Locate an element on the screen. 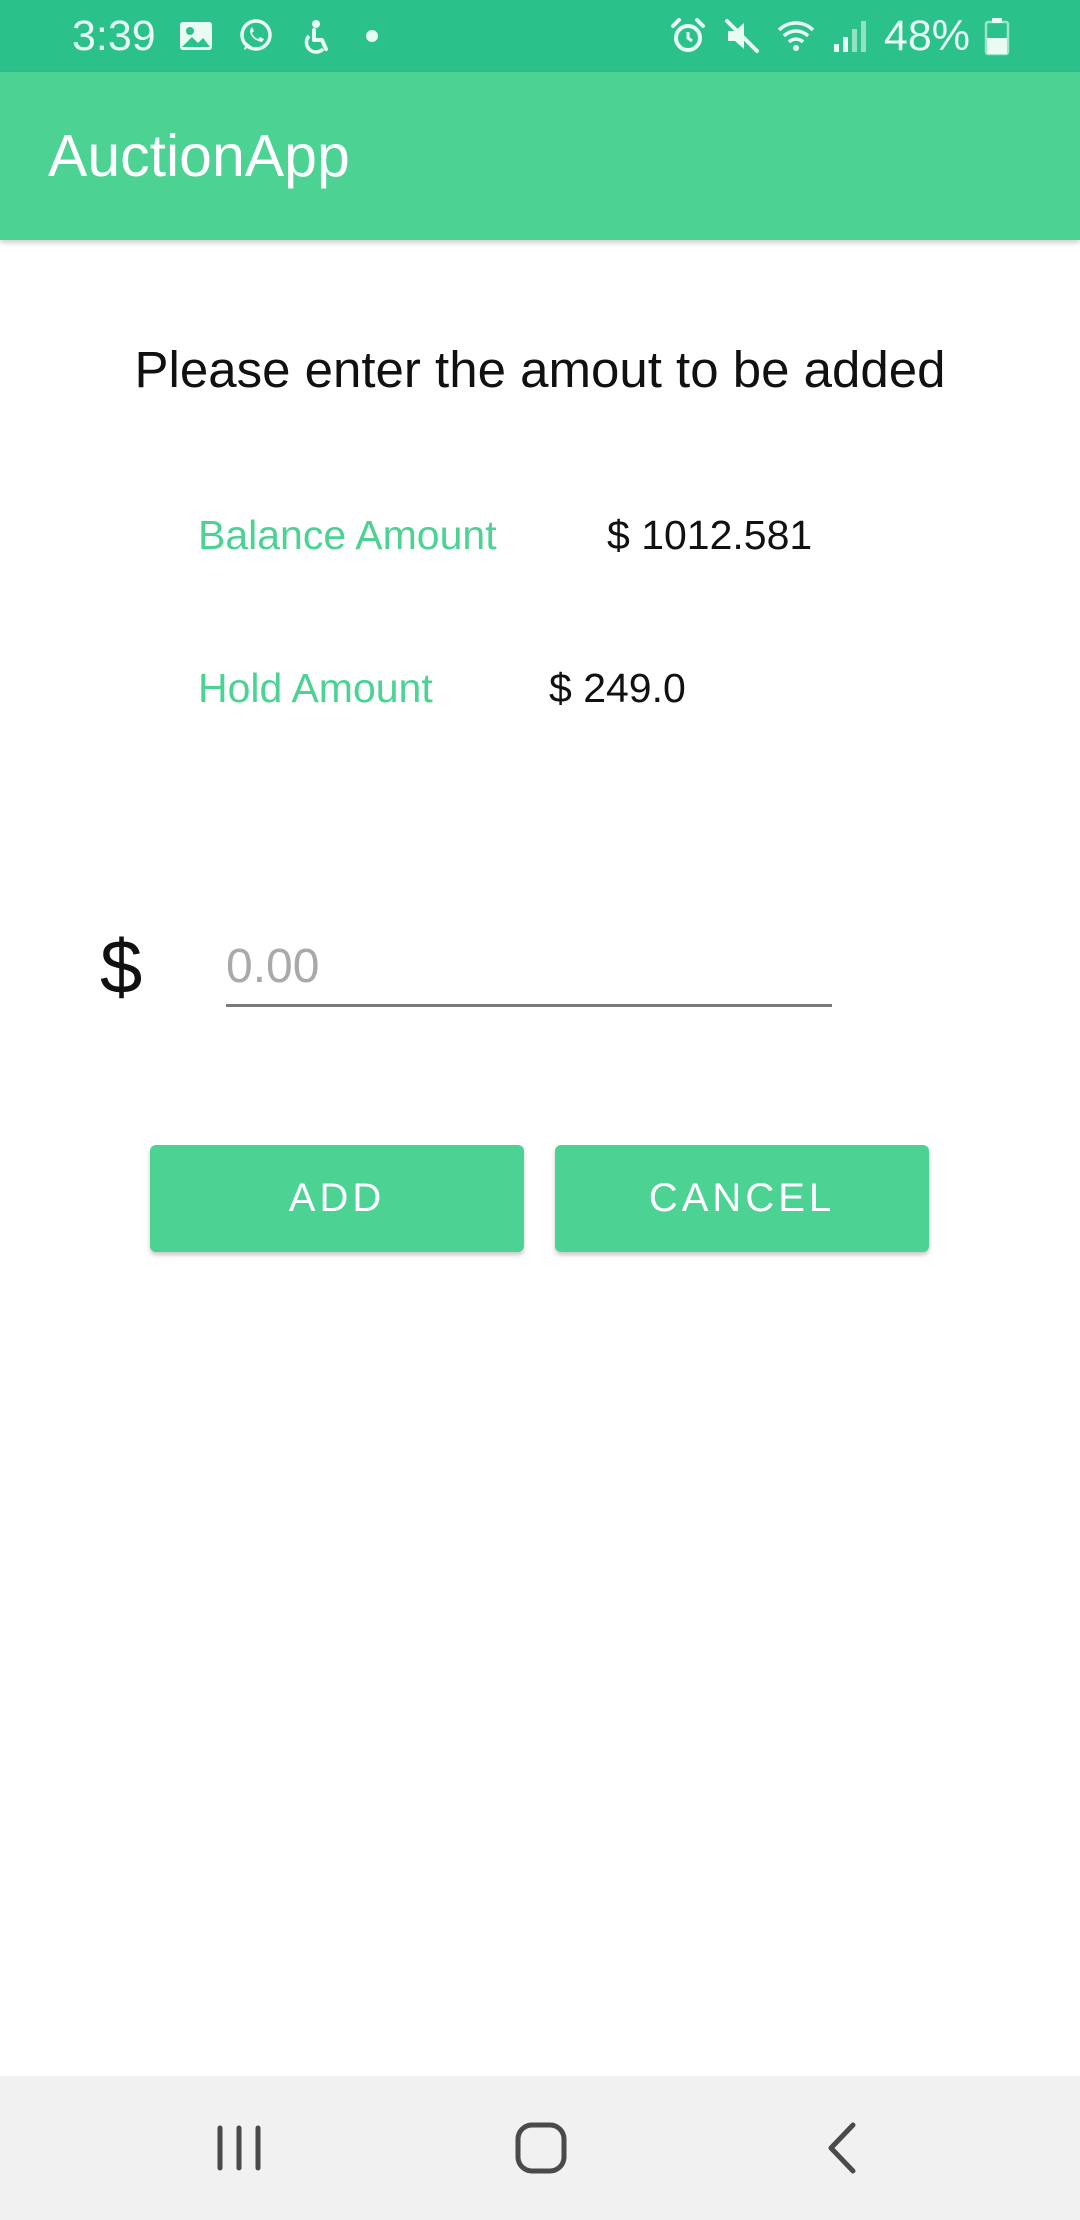 The width and height of the screenshot is (1080, 2220). add-button: ADD is located at coordinates (337, 1198).